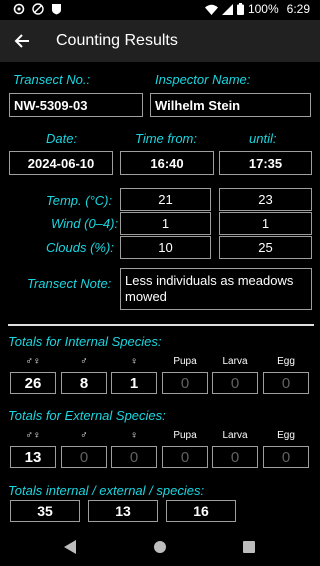 This screenshot has height=566, width=320. Describe the element at coordinates (263, 9) in the screenshot. I see `battery-percentage: 100%` at that location.